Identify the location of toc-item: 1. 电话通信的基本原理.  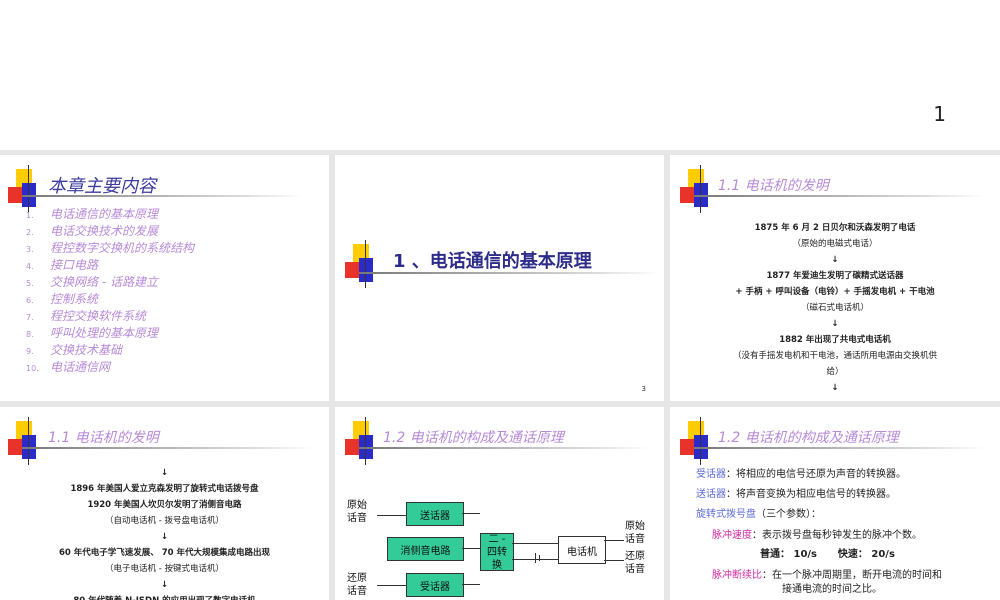
(110, 213).